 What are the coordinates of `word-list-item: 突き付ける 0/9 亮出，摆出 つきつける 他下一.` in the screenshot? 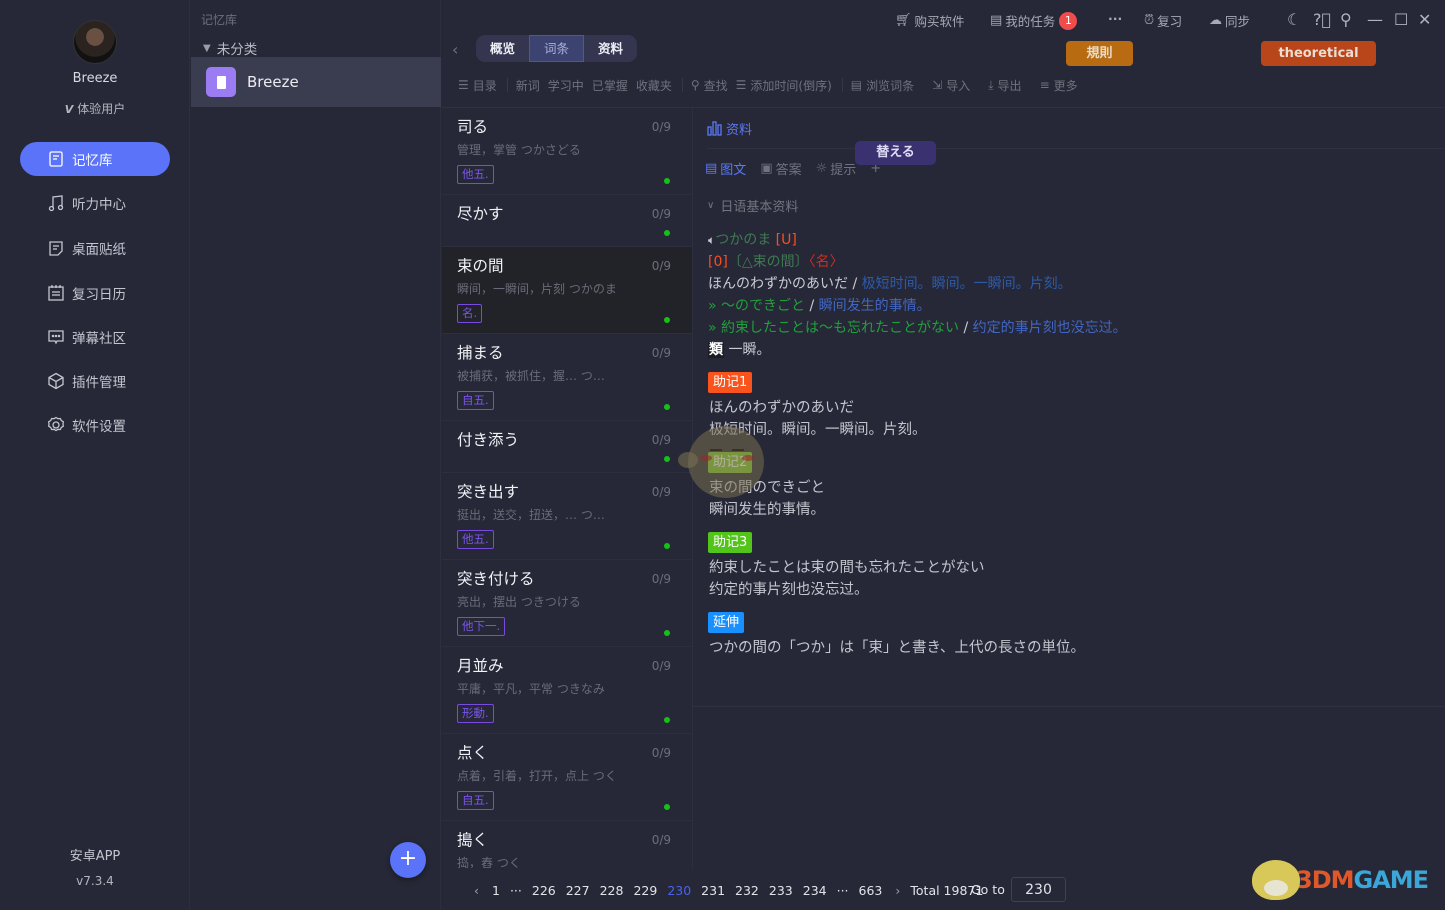 It's located at (567, 603).